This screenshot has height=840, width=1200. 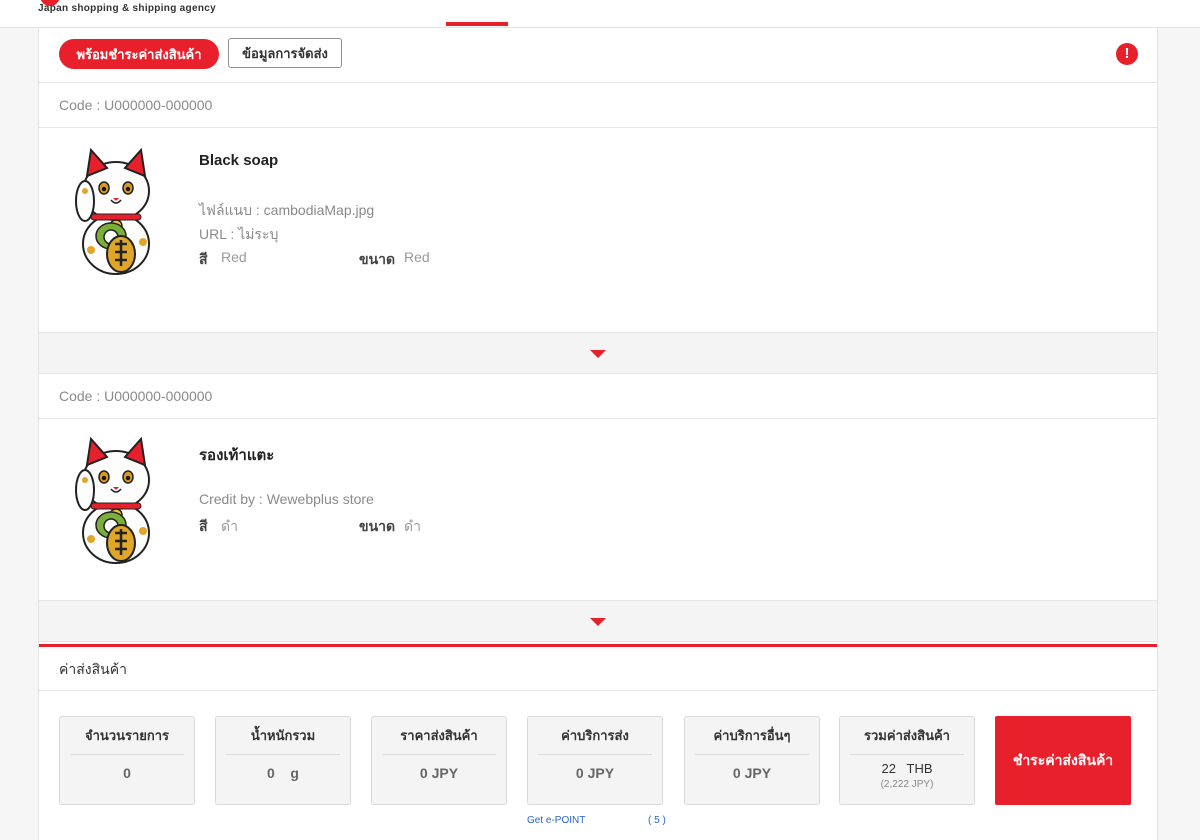 I want to click on active-tab-indicator, so click(x=477, y=24).